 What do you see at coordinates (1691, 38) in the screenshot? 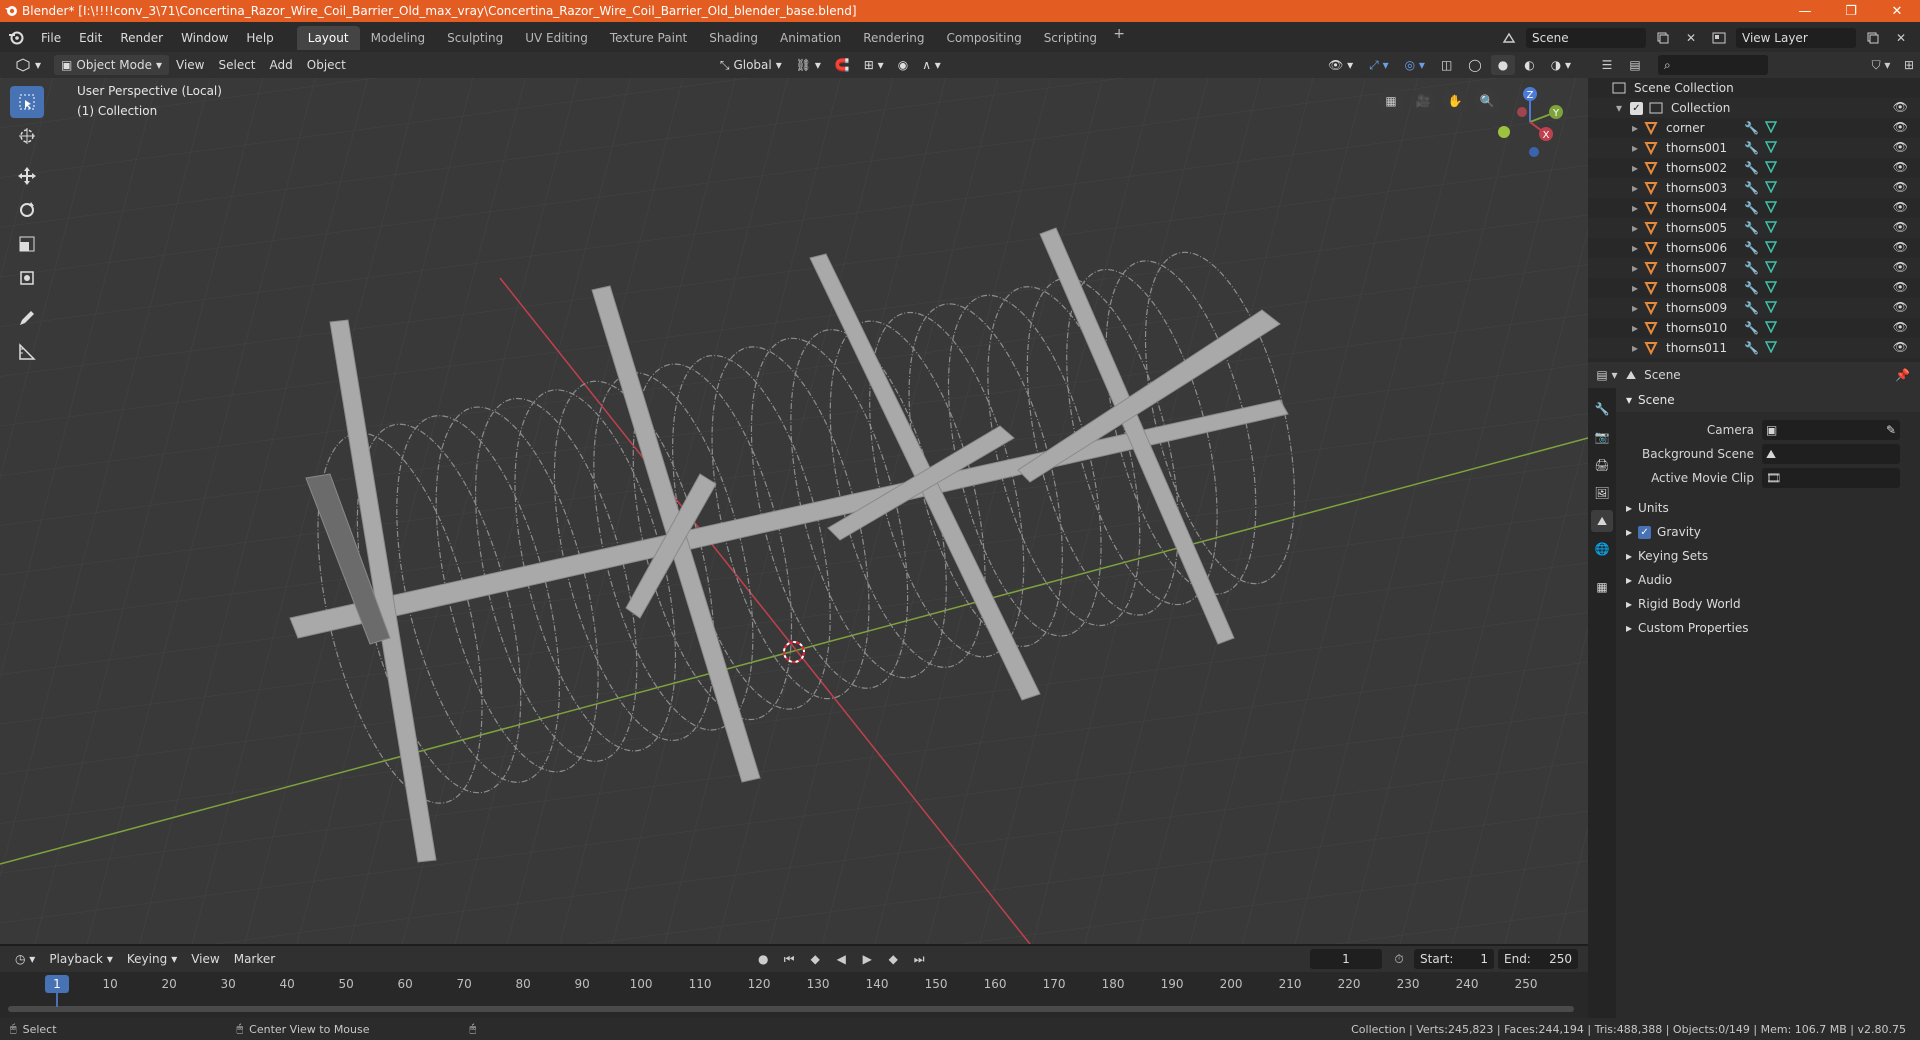
I see `delete-scene-icon: ✕` at bounding box center [1691, 38].